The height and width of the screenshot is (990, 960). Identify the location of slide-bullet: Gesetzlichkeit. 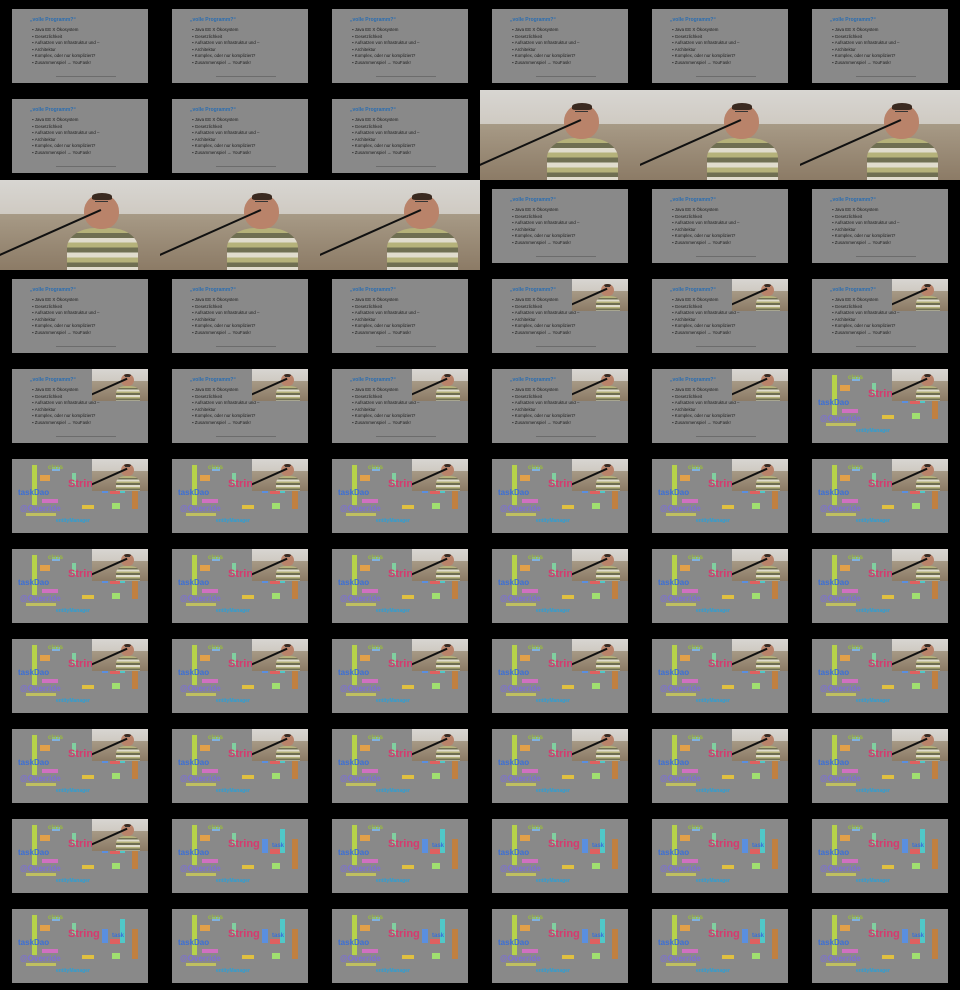
(385, 307).